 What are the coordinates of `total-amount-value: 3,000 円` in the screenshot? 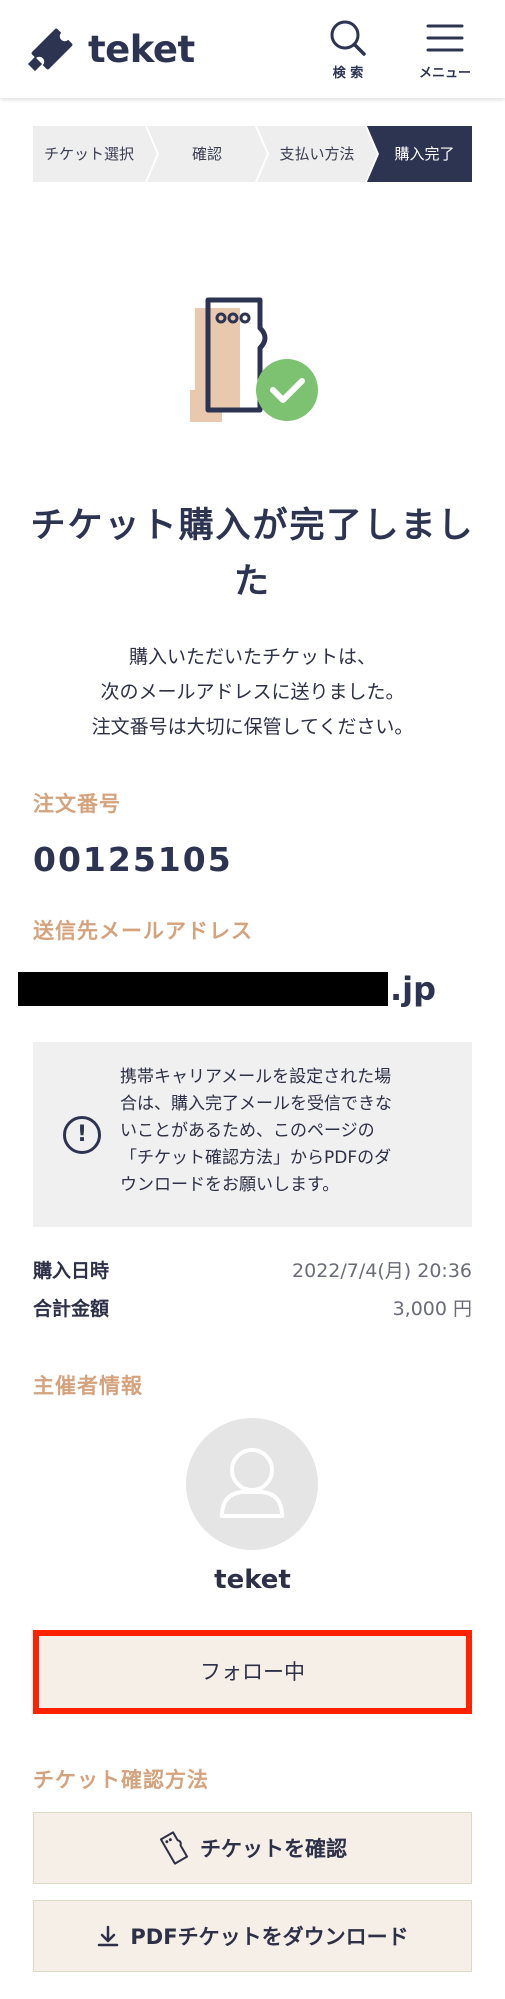 It's located at (432, 1309).